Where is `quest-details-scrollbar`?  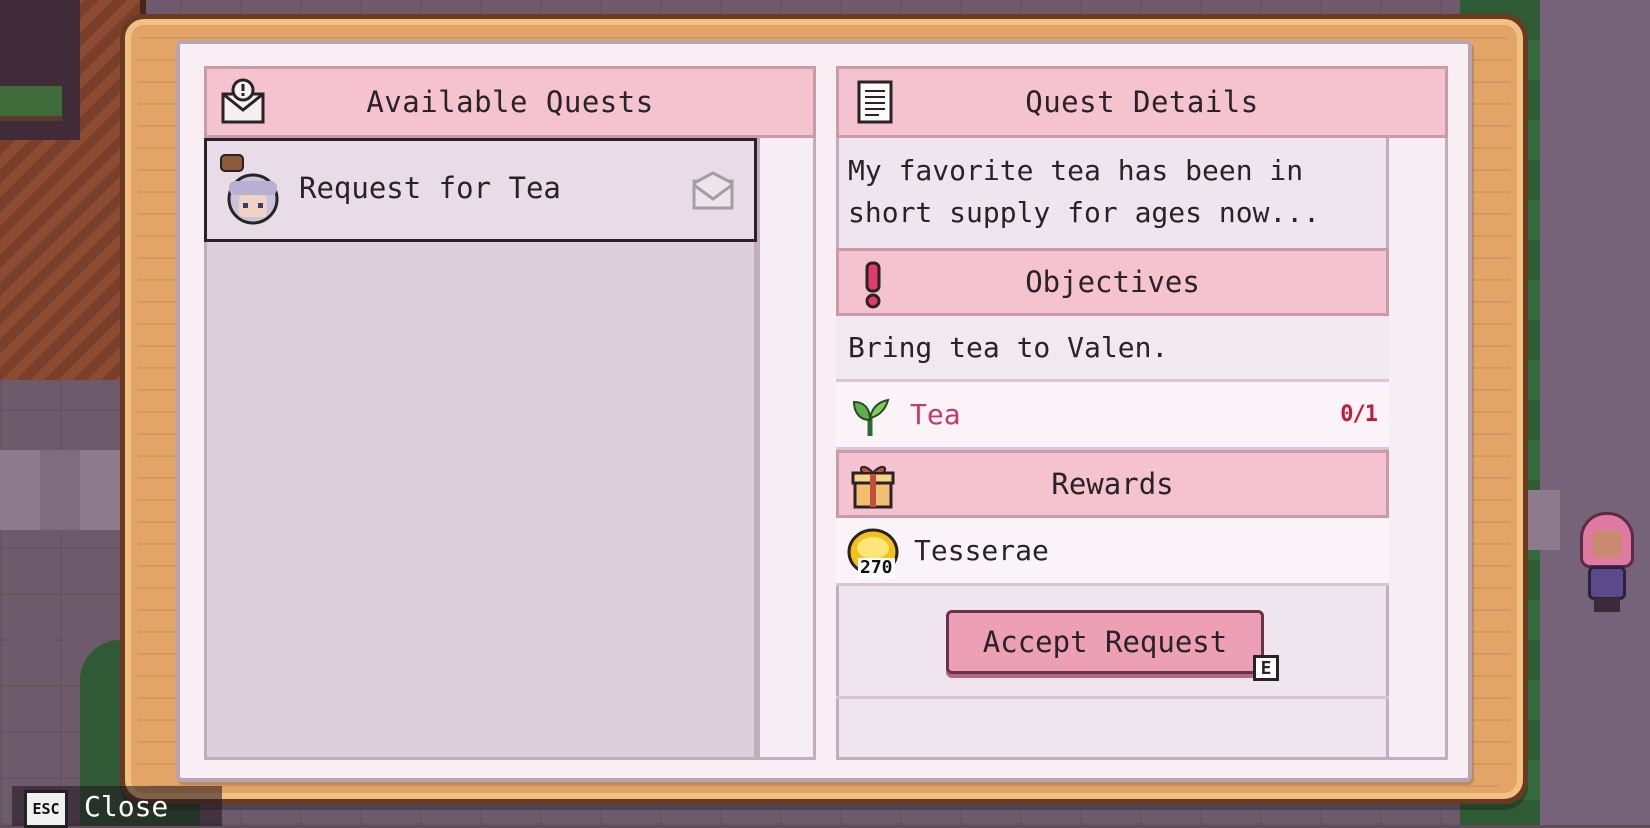 quest-details-scrollbar is located at coordinates (1418, 449).